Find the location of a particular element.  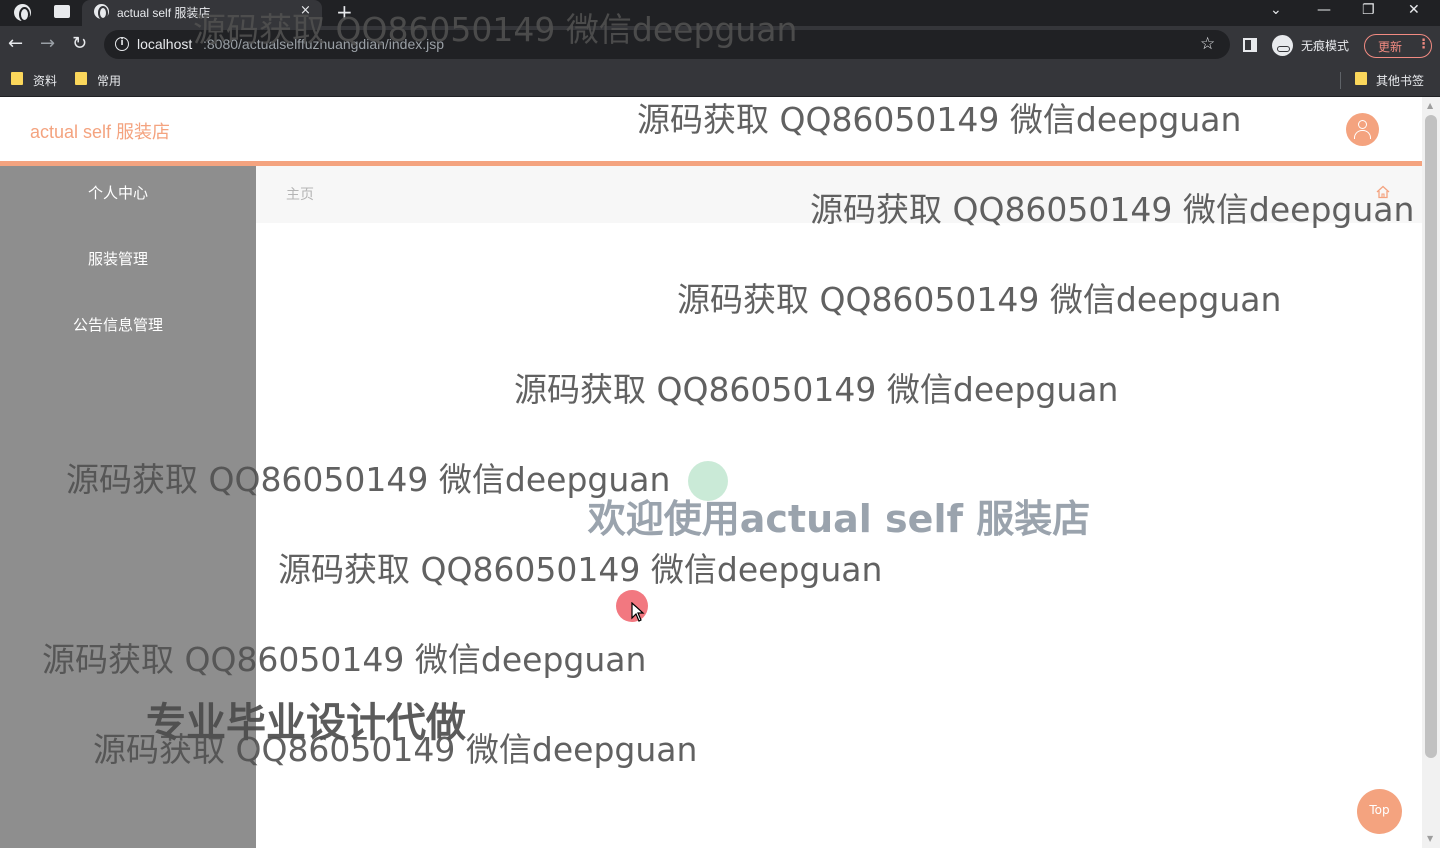

bookmark-divider is located at coordinates (1340, 80).